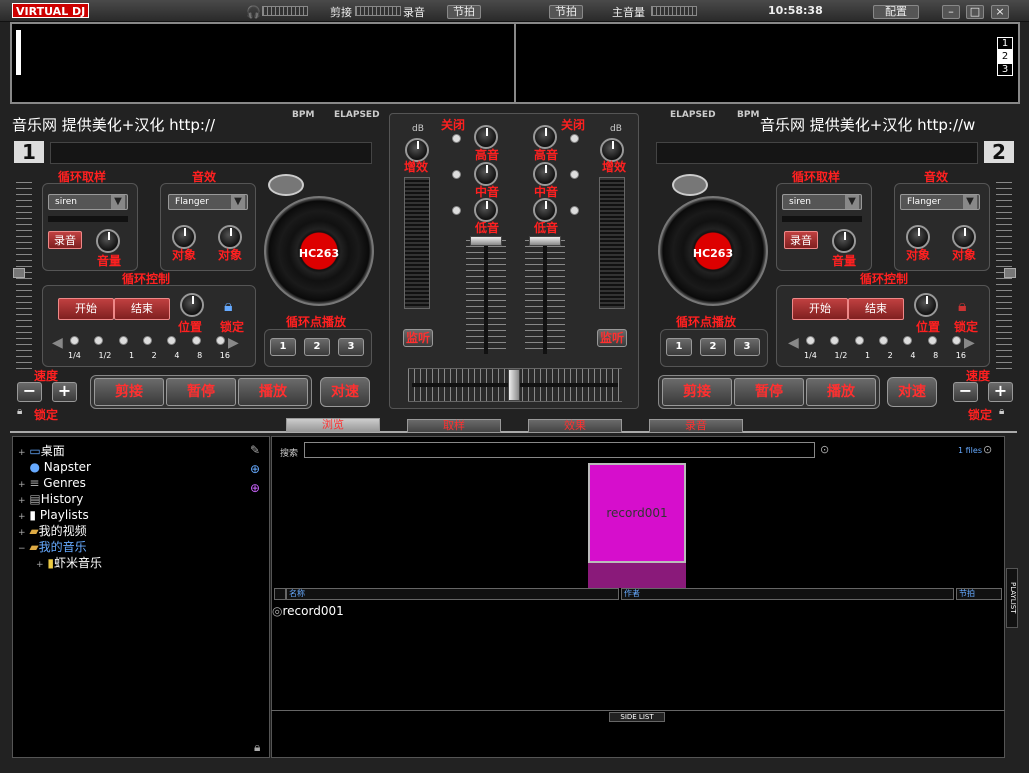 The image size is (1029, 773). I want to click on deck2-loop-prev-icon: ◀, so click(793, 343).